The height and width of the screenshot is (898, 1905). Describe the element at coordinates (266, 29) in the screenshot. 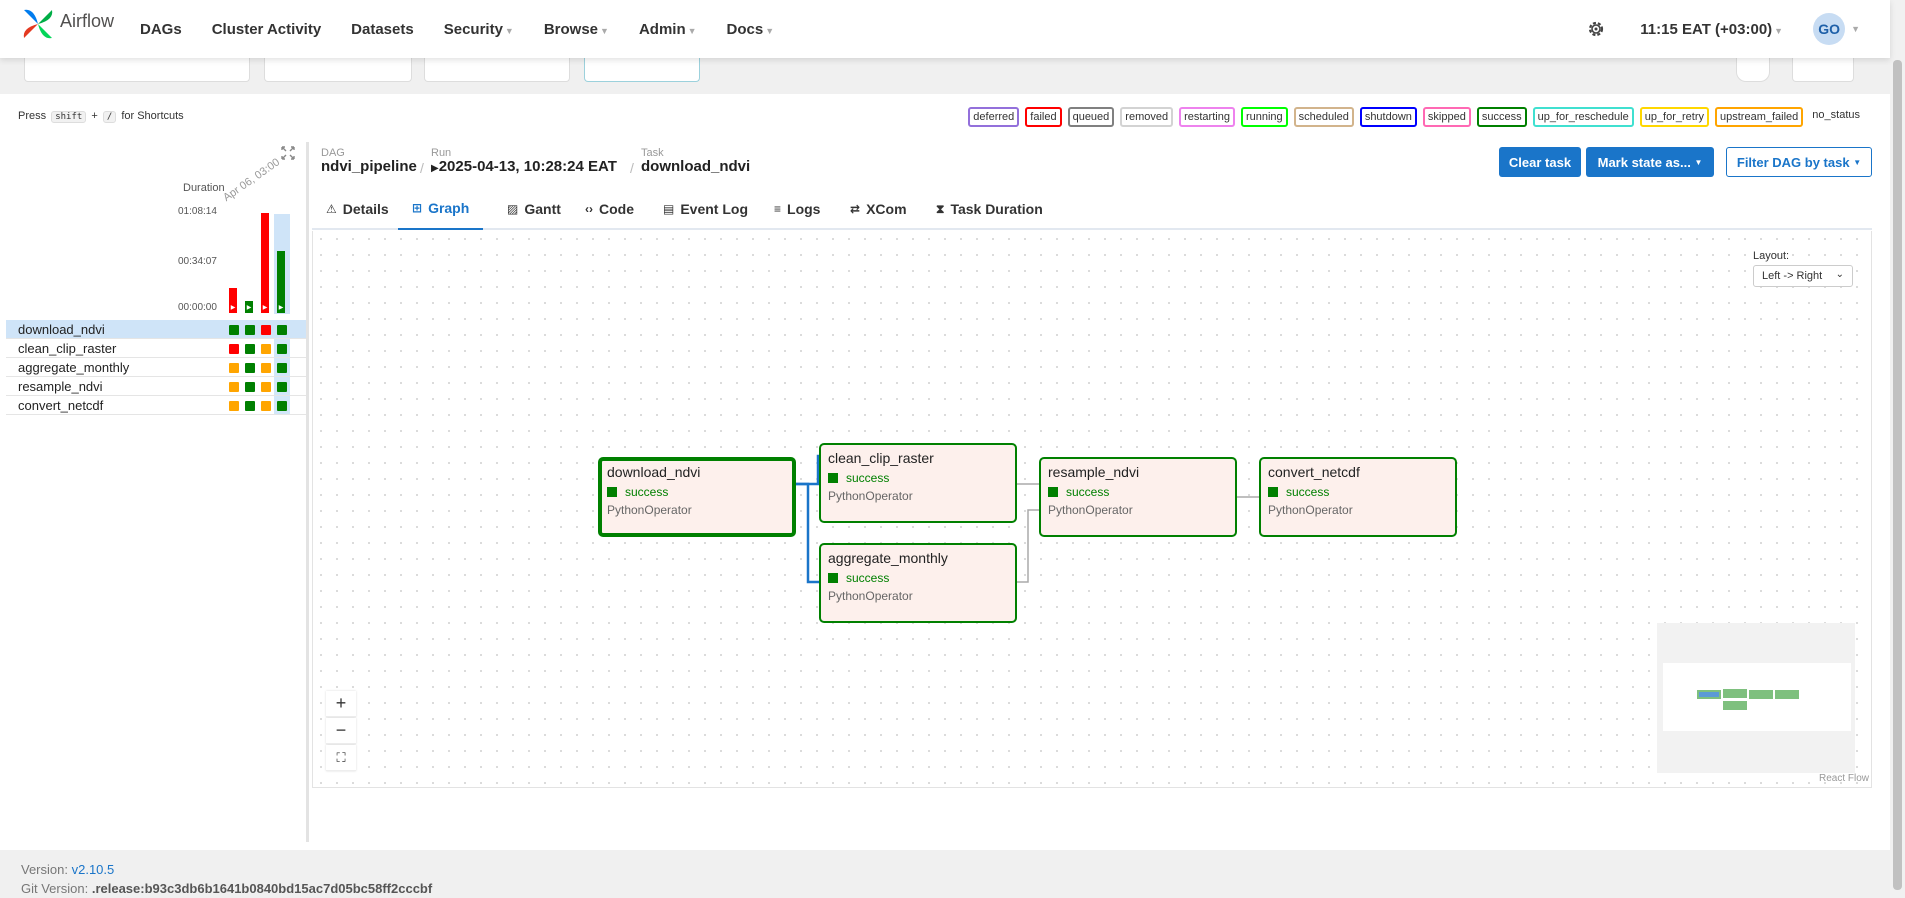

I see `nav-item-cluster-activity: Cluster Activity` at that location.